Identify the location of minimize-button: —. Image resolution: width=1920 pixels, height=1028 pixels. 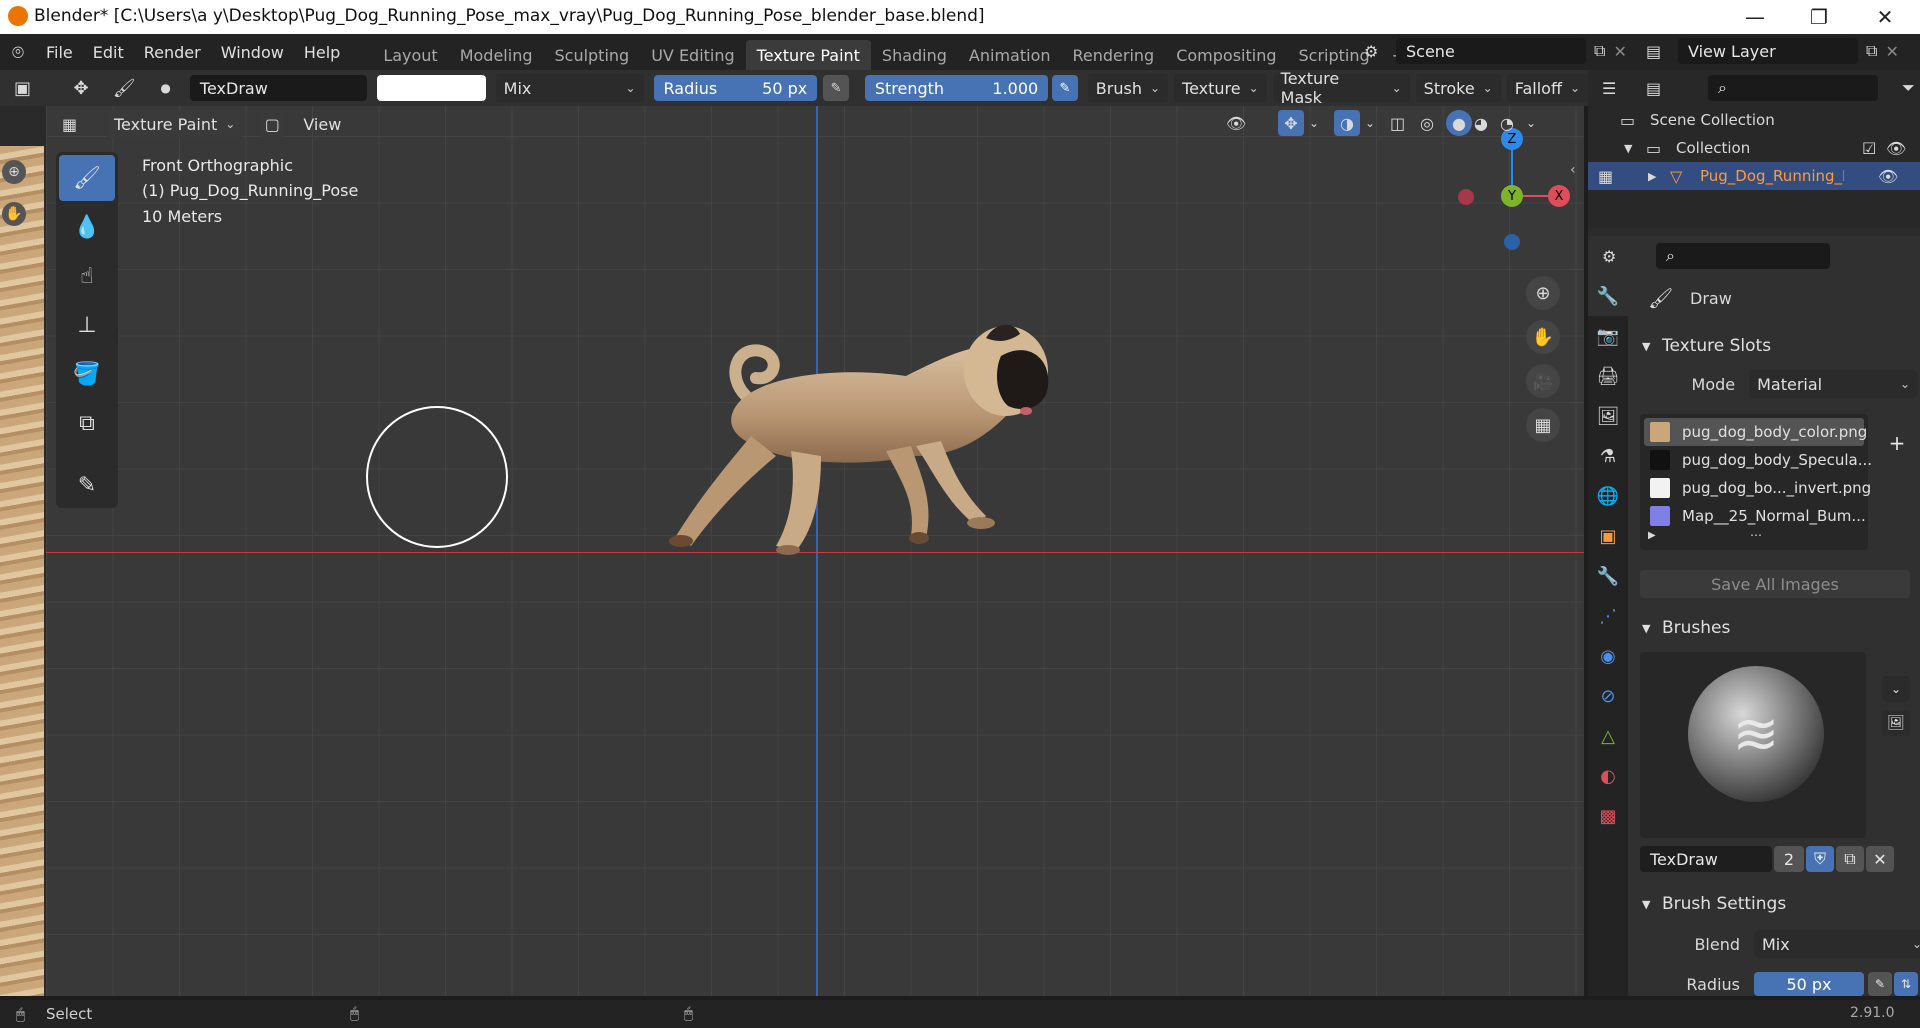
(1755, 17).